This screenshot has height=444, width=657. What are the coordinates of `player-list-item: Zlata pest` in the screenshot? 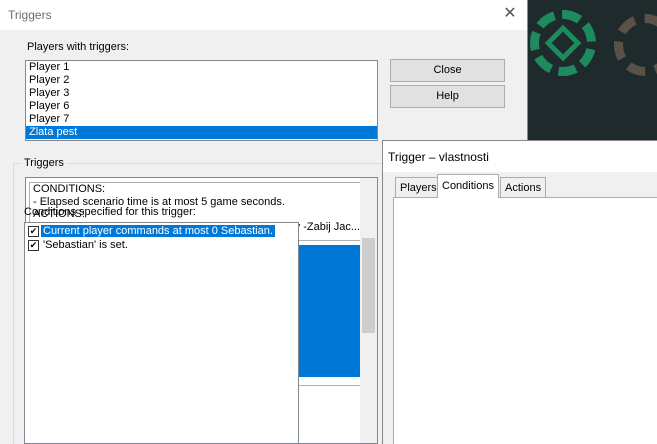 It's located at (201, 132).